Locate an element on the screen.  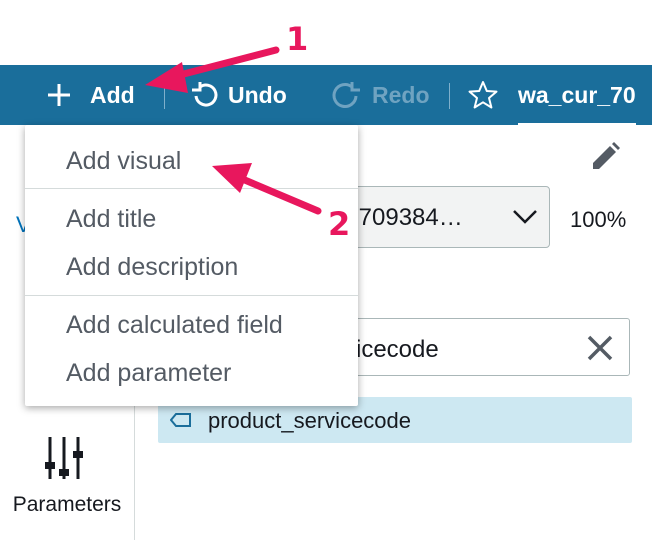
annotation-step-2: 2 is located at coordinates (339, 224).